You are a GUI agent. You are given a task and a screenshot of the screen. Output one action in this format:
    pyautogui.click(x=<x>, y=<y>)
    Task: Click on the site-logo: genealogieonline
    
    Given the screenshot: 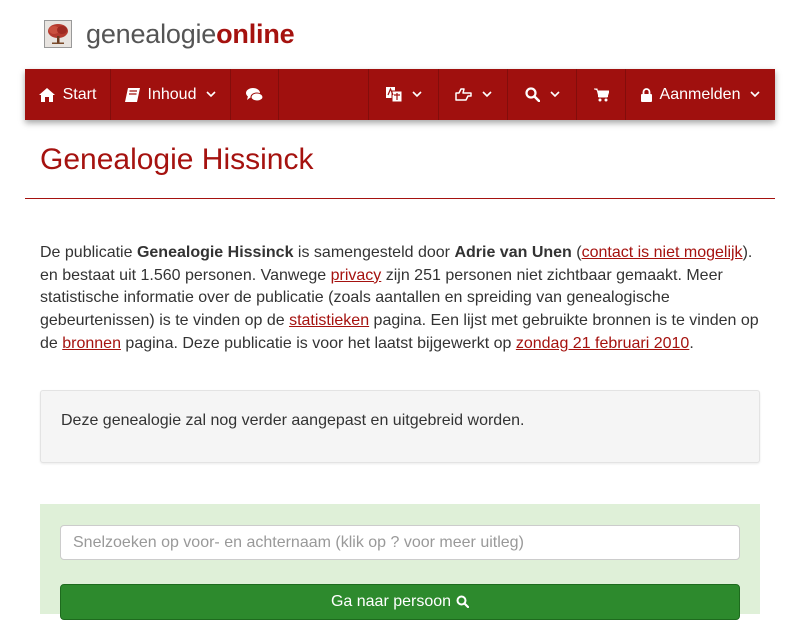 What is the action you would take?
    pyautogui.click(x=169, y=34)
    